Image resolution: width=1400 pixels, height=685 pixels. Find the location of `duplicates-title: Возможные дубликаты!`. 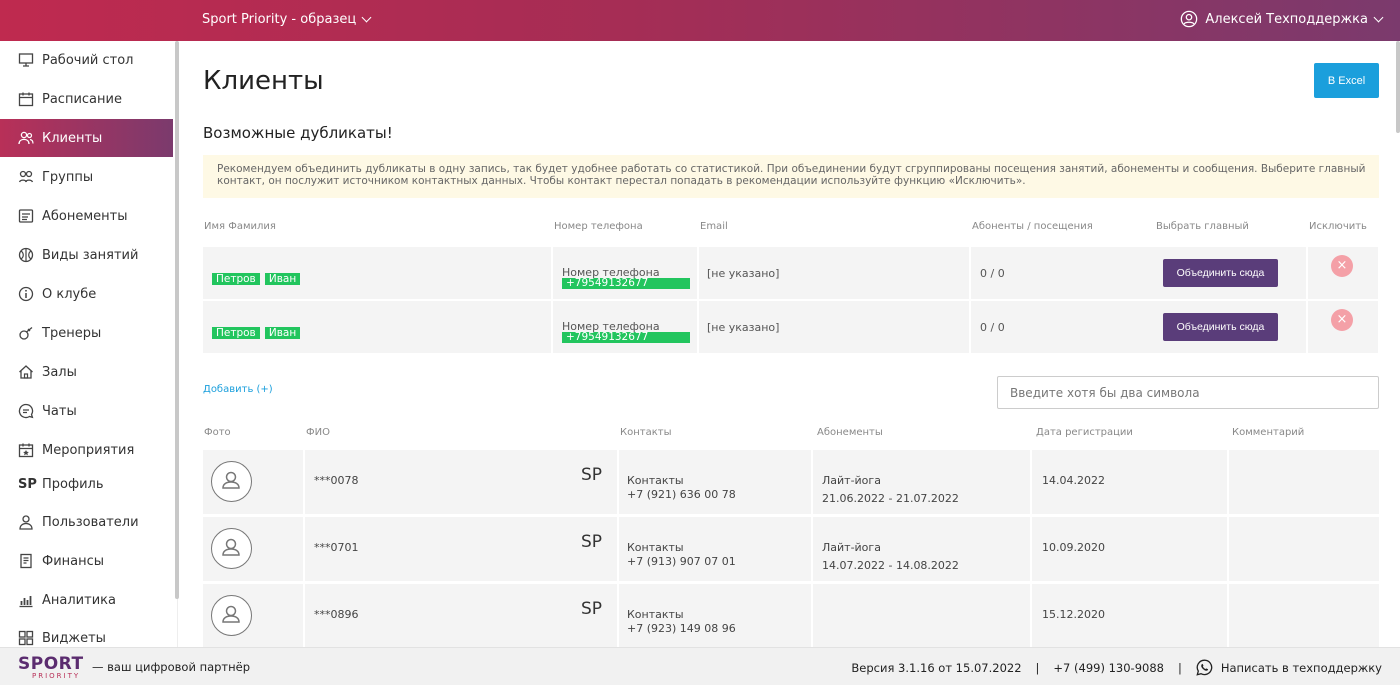

duplicates-title: Возможные дубликаты! is located at coordinates (298, 133).